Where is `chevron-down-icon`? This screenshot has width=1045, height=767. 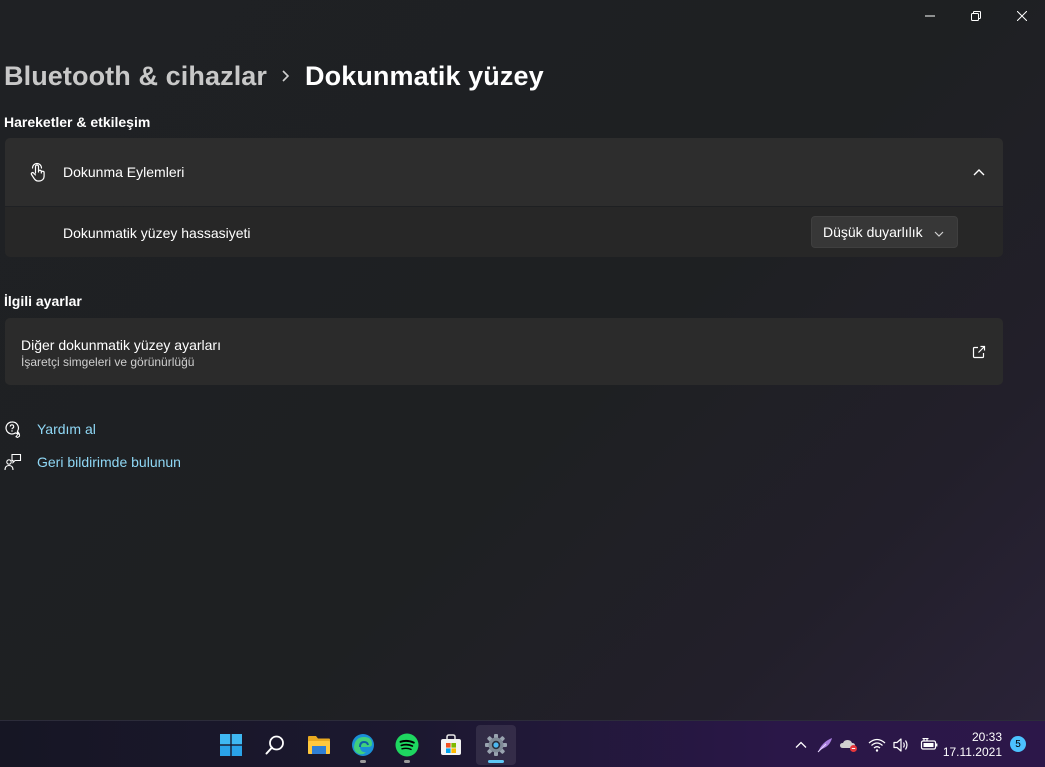 chevron-down-icon is located at coordinates (939, 233).